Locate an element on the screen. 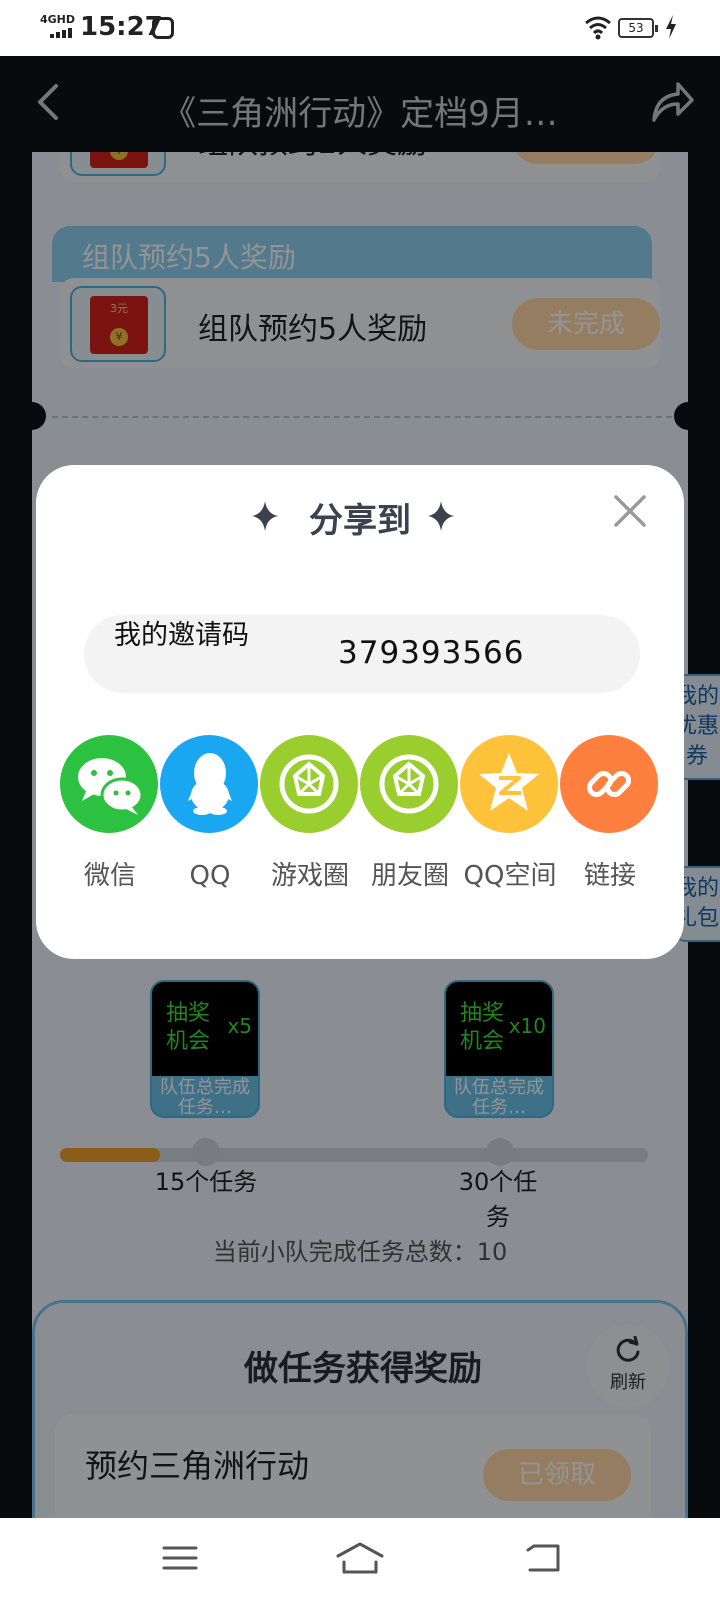 The image size is (720, 1600). share-label: QQ is located at coordinates (210, 876).